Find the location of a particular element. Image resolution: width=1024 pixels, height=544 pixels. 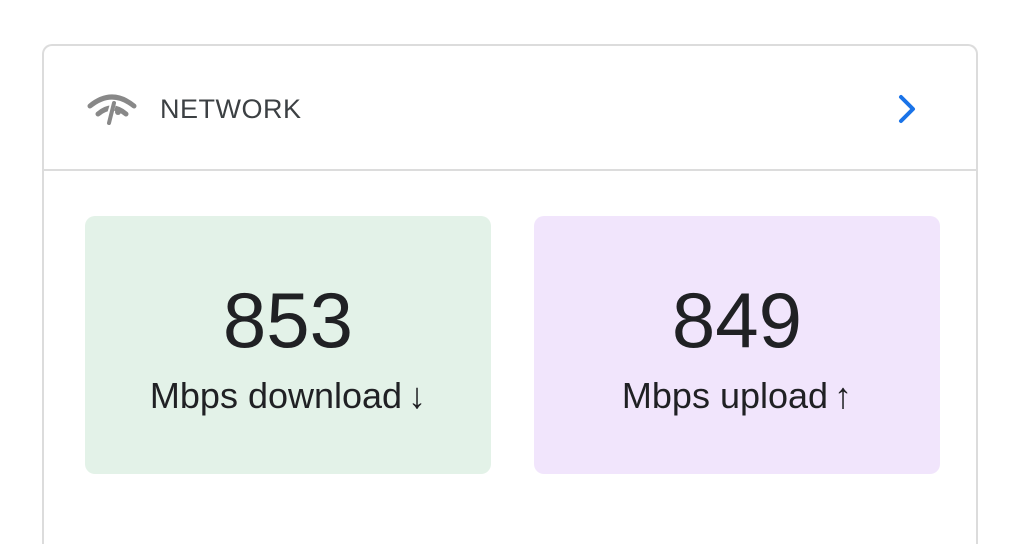

chevron-right-icon is located at coordinates (908, 109).